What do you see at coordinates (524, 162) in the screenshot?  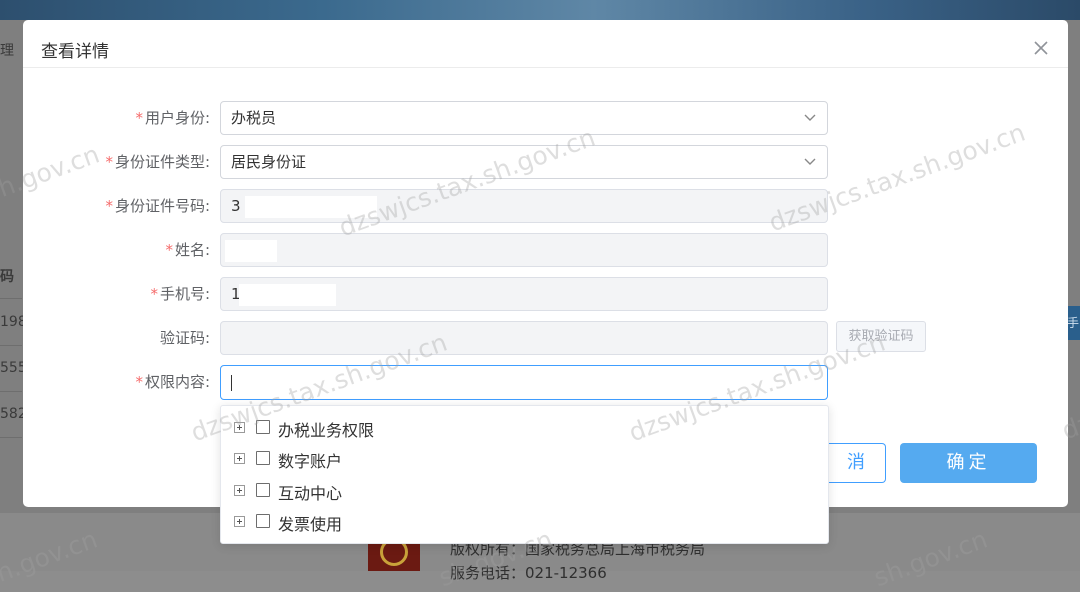 I see `id-type-select: 居民身份证` at bounding box center [524, 162].